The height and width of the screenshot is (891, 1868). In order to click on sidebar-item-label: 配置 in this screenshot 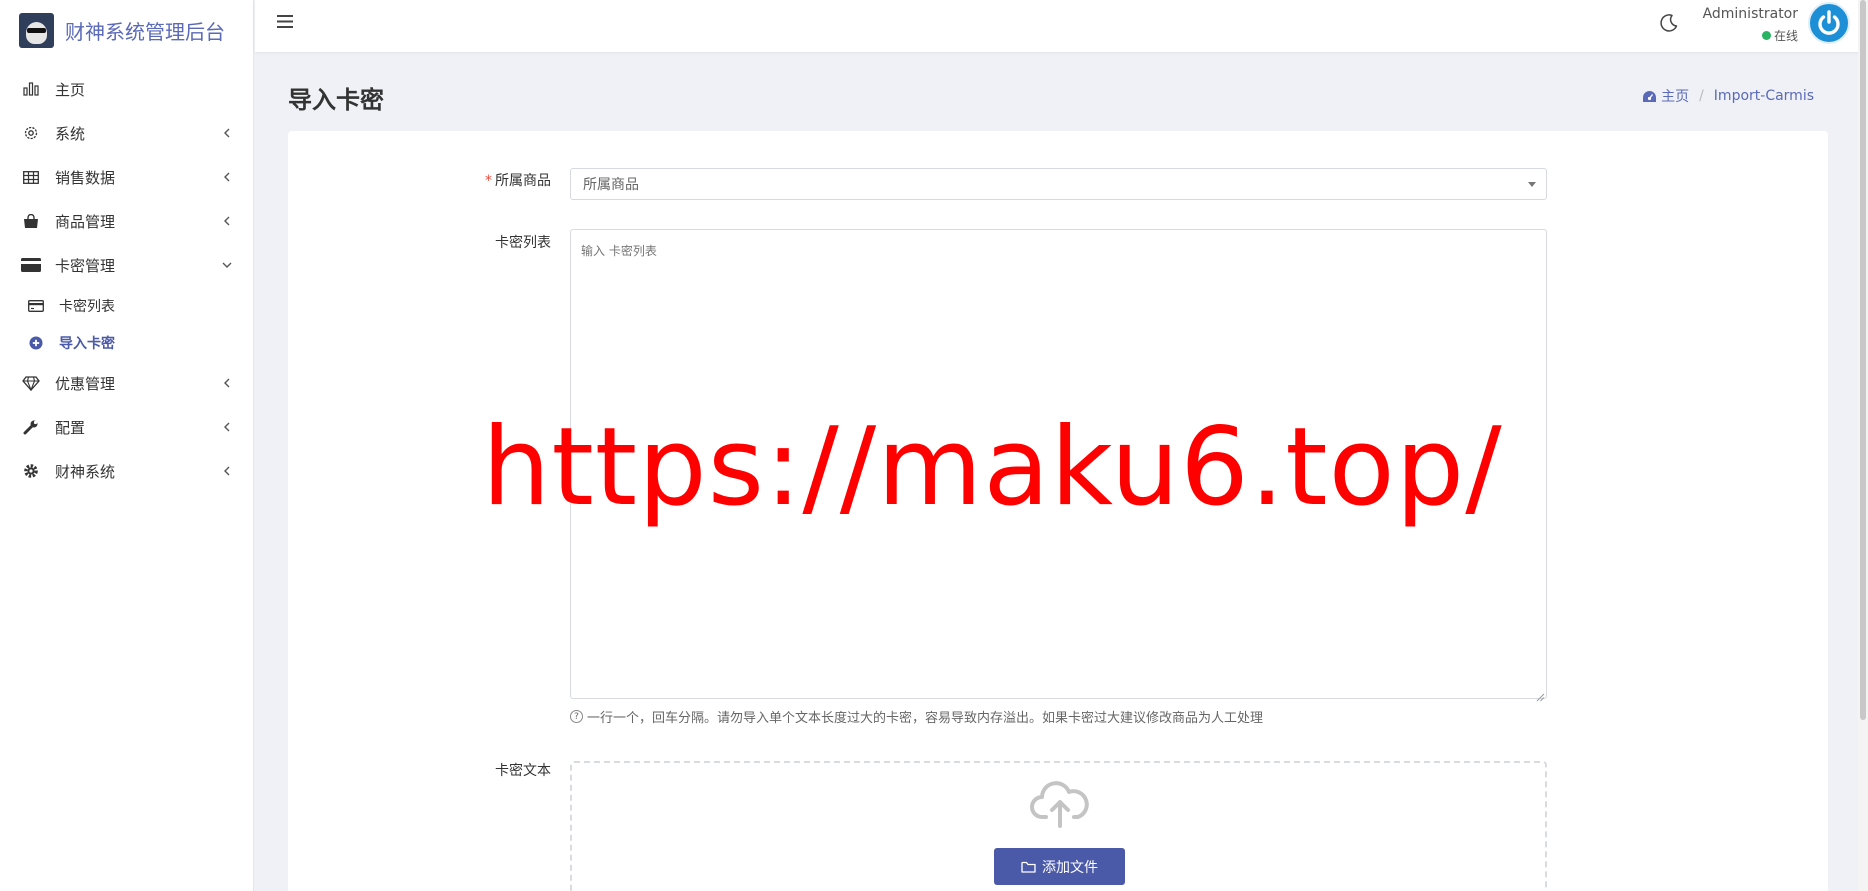, I will do `click(70, 427)`.